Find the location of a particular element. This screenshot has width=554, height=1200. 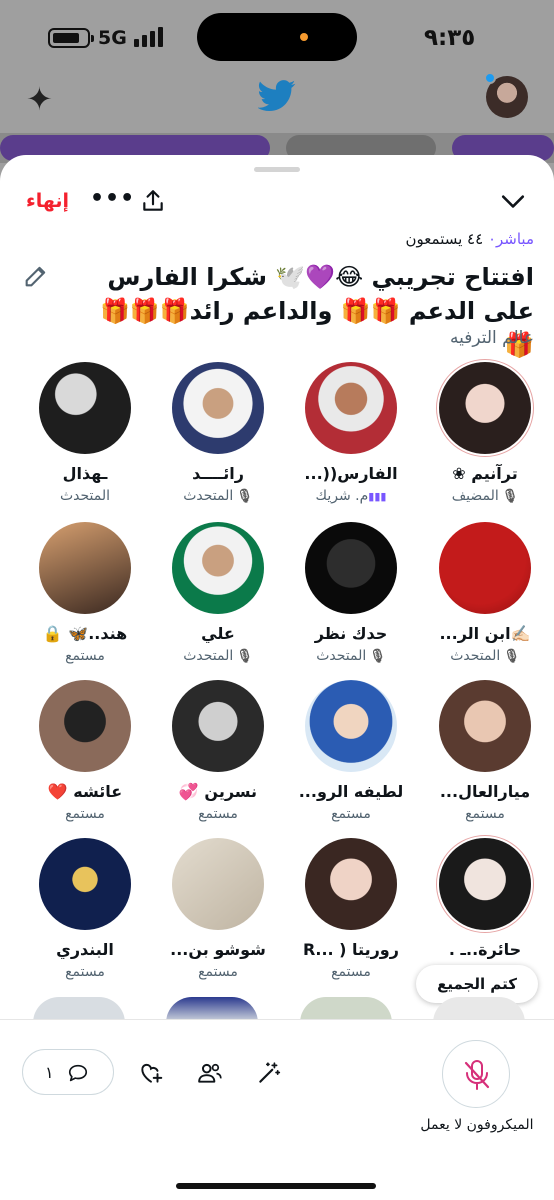

chevron-down-icon is located at coordinates (513, 201).